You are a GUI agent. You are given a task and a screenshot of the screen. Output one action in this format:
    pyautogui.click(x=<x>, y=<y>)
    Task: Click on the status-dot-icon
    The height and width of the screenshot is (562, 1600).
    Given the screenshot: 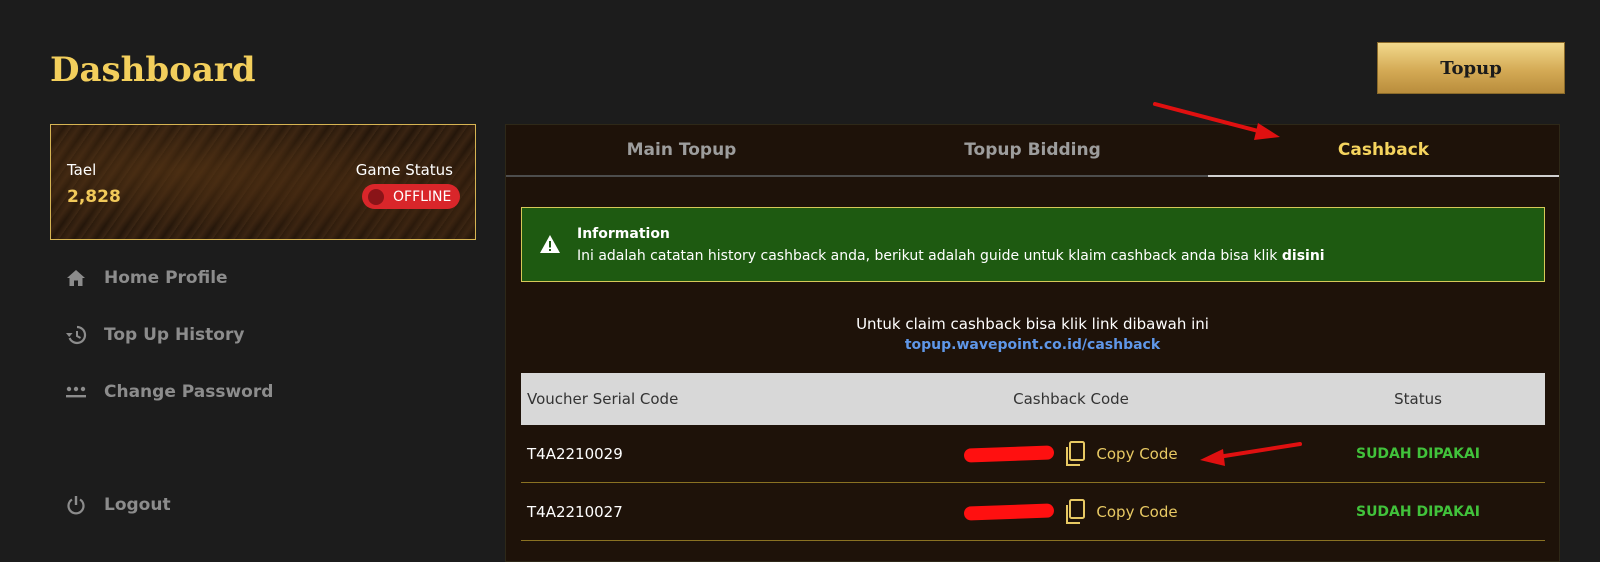 What is the action you would take?
    pyautogui.click(x=376, y=196)
    